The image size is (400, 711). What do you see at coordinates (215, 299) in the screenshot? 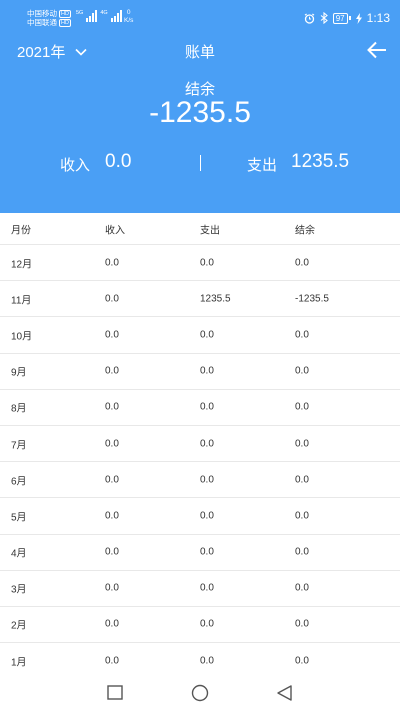
I see `cell-expense: 1235.5` at bounding box center [215, 299].